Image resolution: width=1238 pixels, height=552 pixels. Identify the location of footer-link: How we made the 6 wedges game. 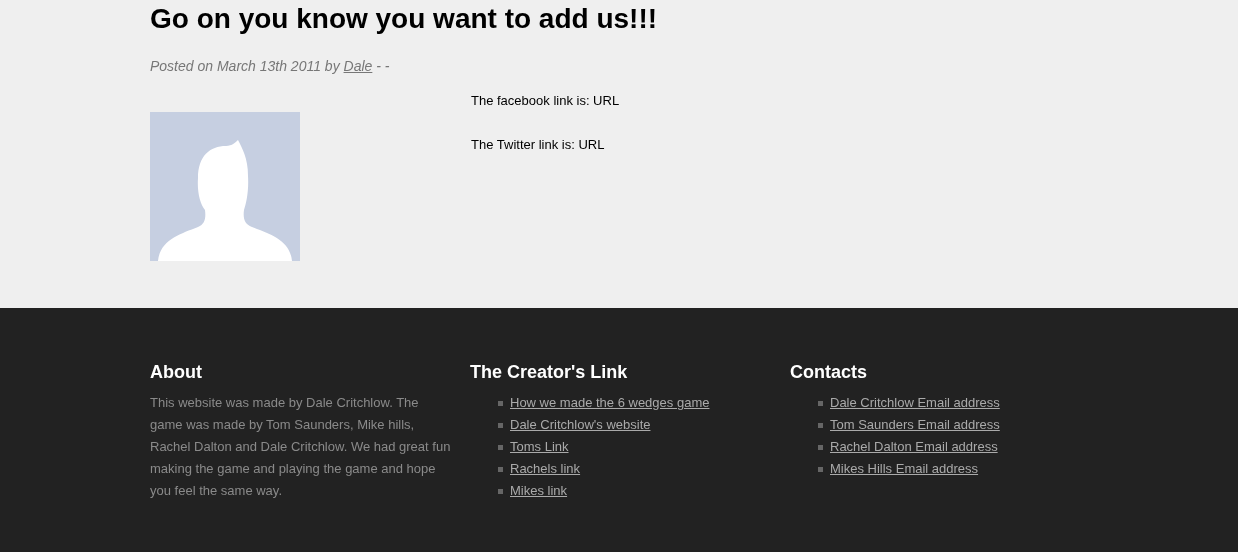
(610, 403).